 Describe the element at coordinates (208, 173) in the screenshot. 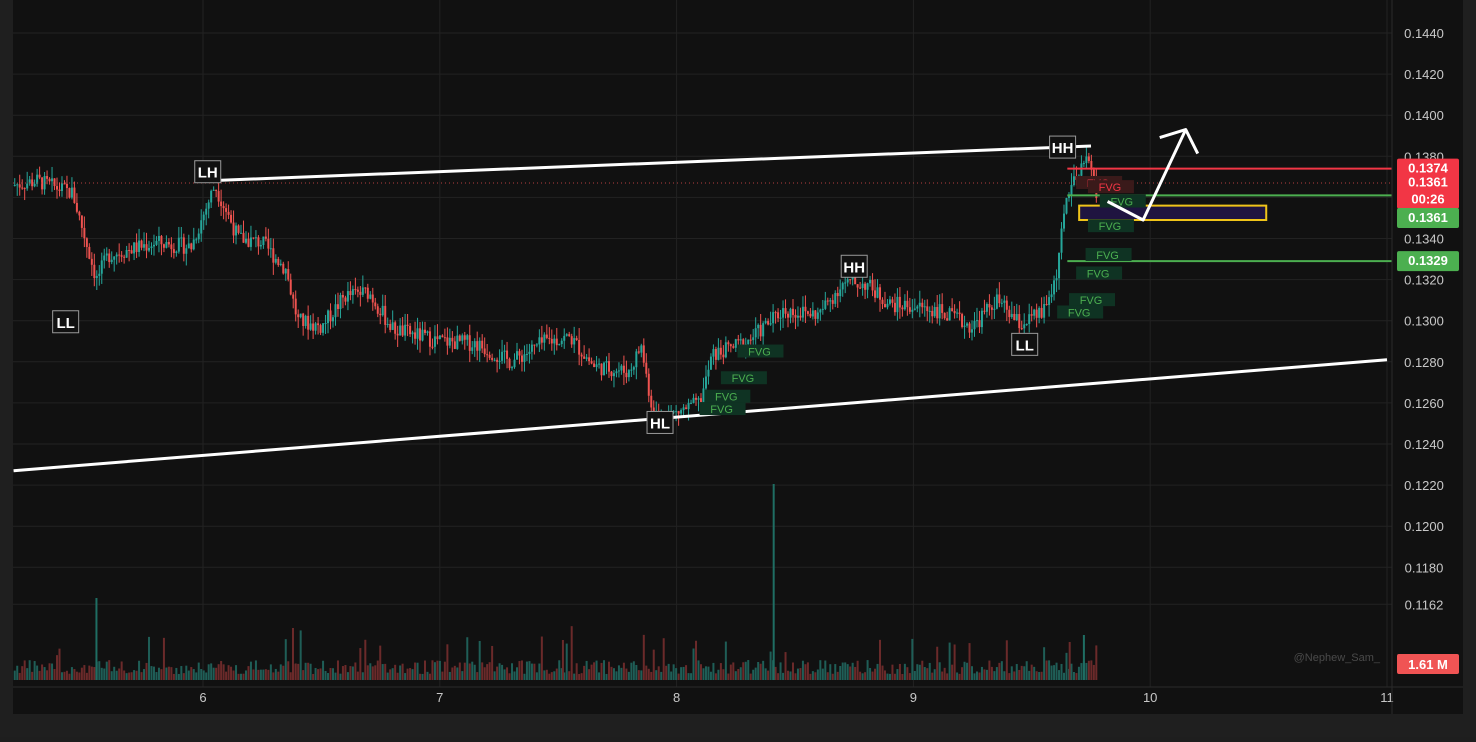

I see `swing-label: LH` at that location.